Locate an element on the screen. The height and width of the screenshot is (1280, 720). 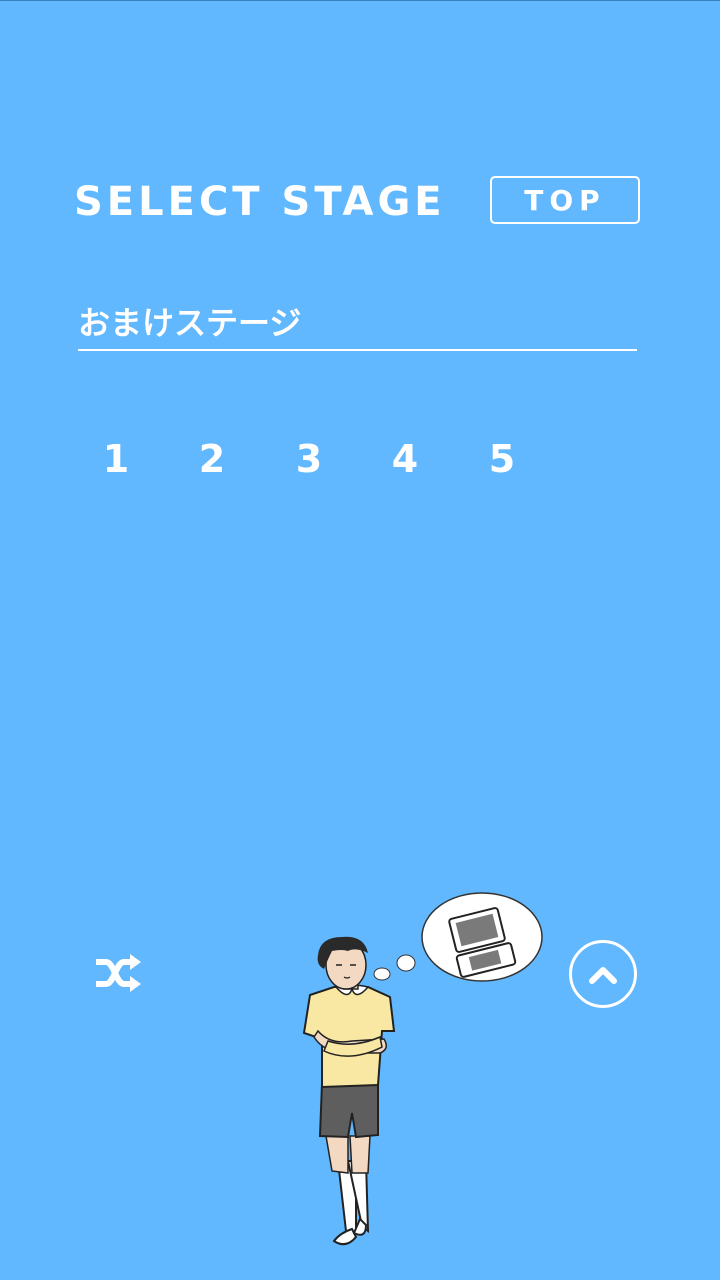
shuffle-icon is located at coordinates (118, 973).